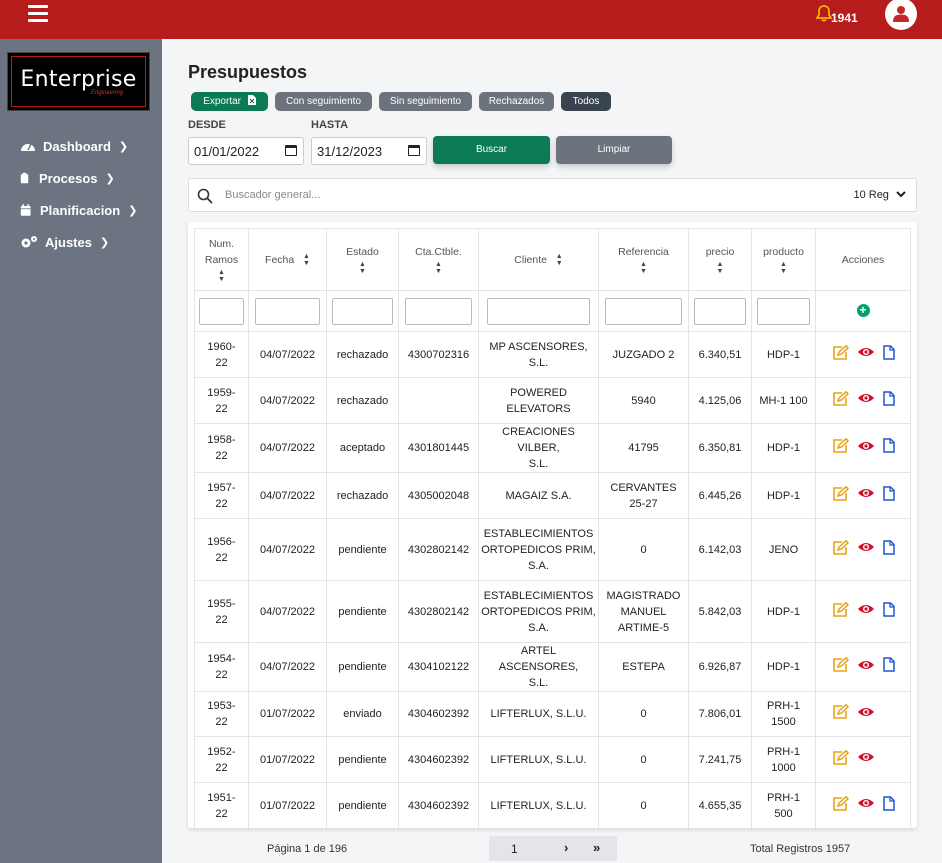 This screenshot has width=942, height=863. What do you see at coordinates (901, 15) in the screenshot?
I see `user-avatar-button` at bounding box center [901, 15].